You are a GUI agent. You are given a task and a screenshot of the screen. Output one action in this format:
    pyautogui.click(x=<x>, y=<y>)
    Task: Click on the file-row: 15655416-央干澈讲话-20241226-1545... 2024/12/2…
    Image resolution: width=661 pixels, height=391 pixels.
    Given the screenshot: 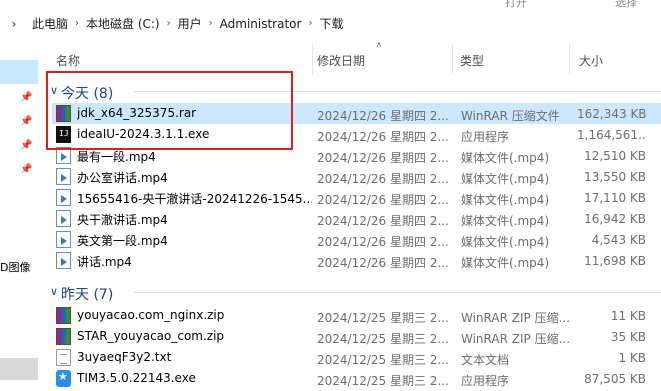 What is the action you would take?
    pyautogui.click(x=356, y=197)
    